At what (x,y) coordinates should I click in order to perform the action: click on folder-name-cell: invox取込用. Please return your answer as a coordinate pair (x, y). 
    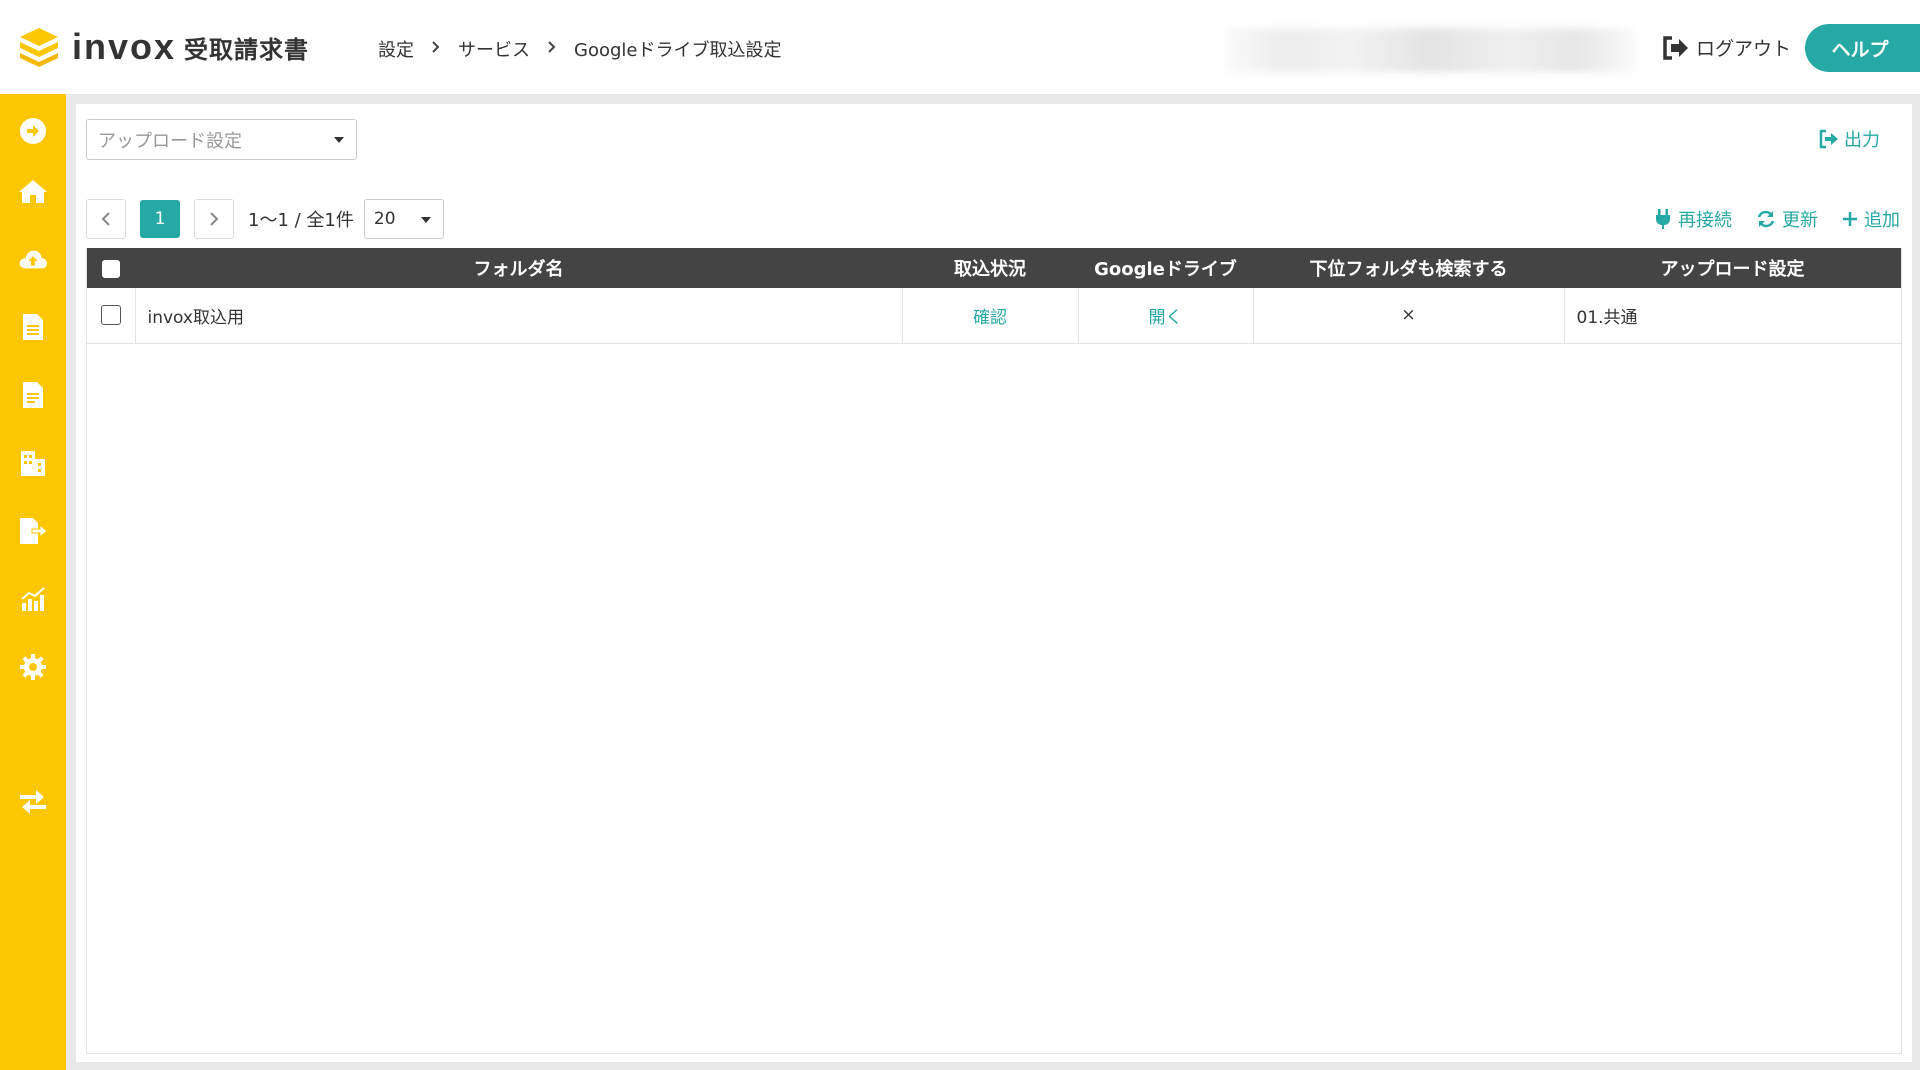
    Looking at the image, I should click on (518, 316).